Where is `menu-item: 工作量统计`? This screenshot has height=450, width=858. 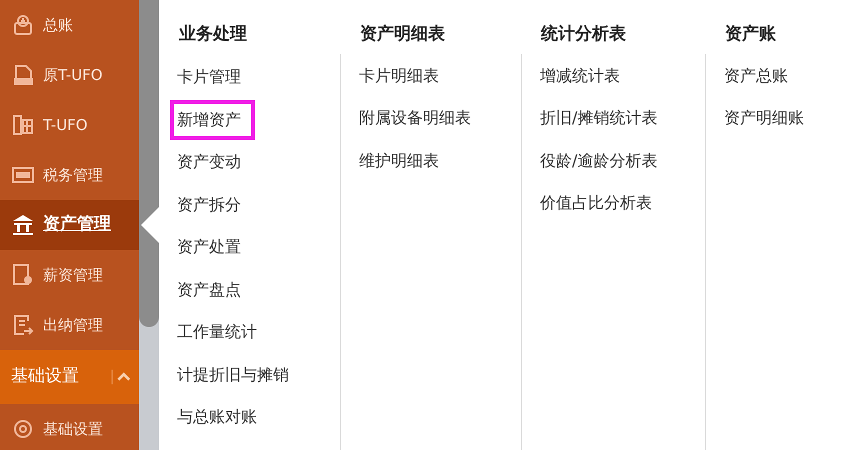 menu-item: 工作量统计 is located at coordinates (220, 332).